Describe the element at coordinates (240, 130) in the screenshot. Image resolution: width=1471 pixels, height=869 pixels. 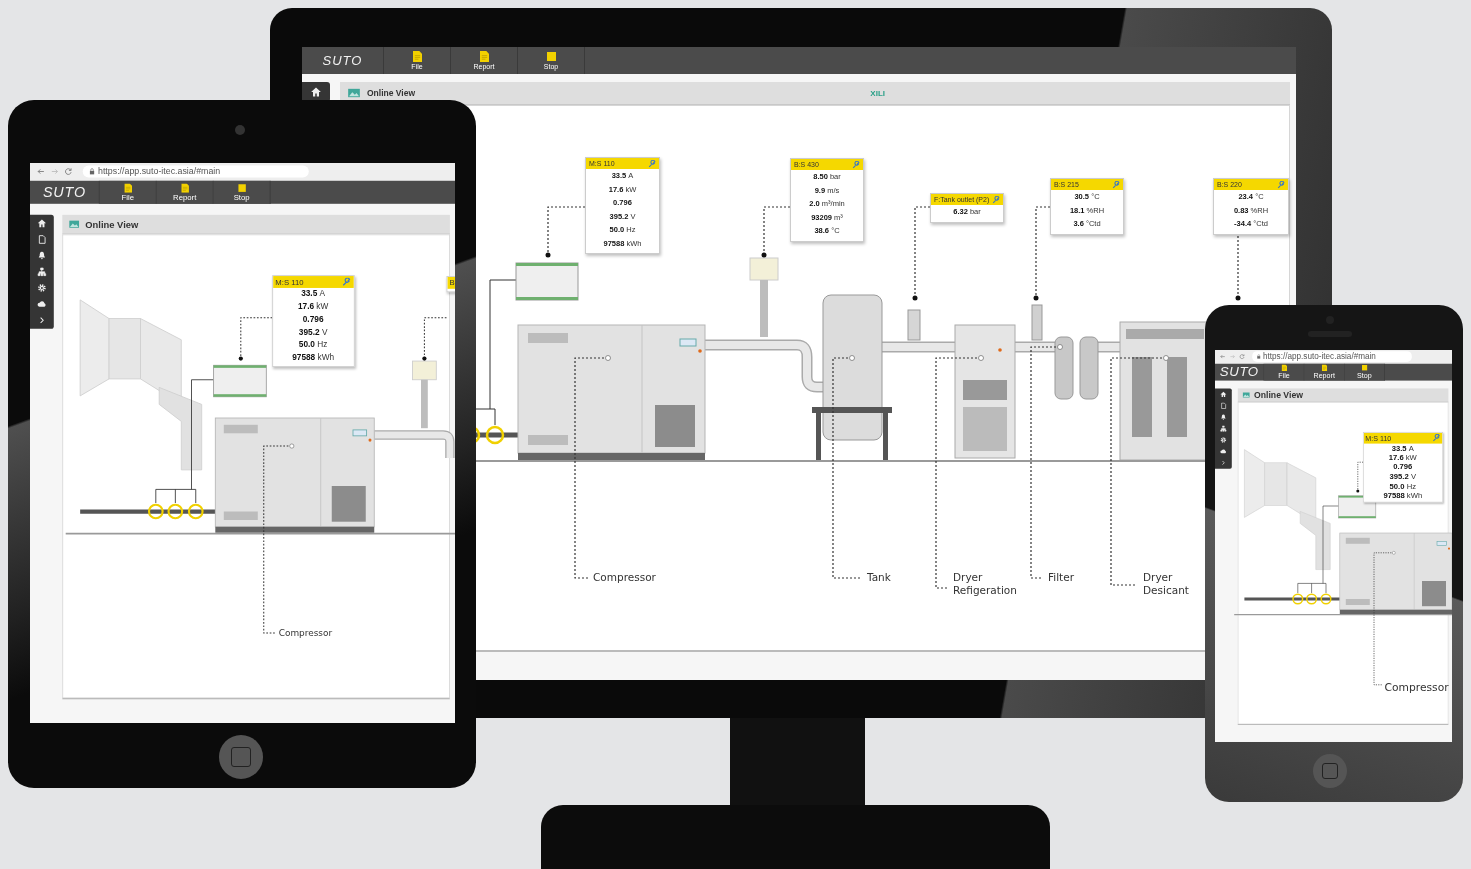
I see `camera-icon` at that location.